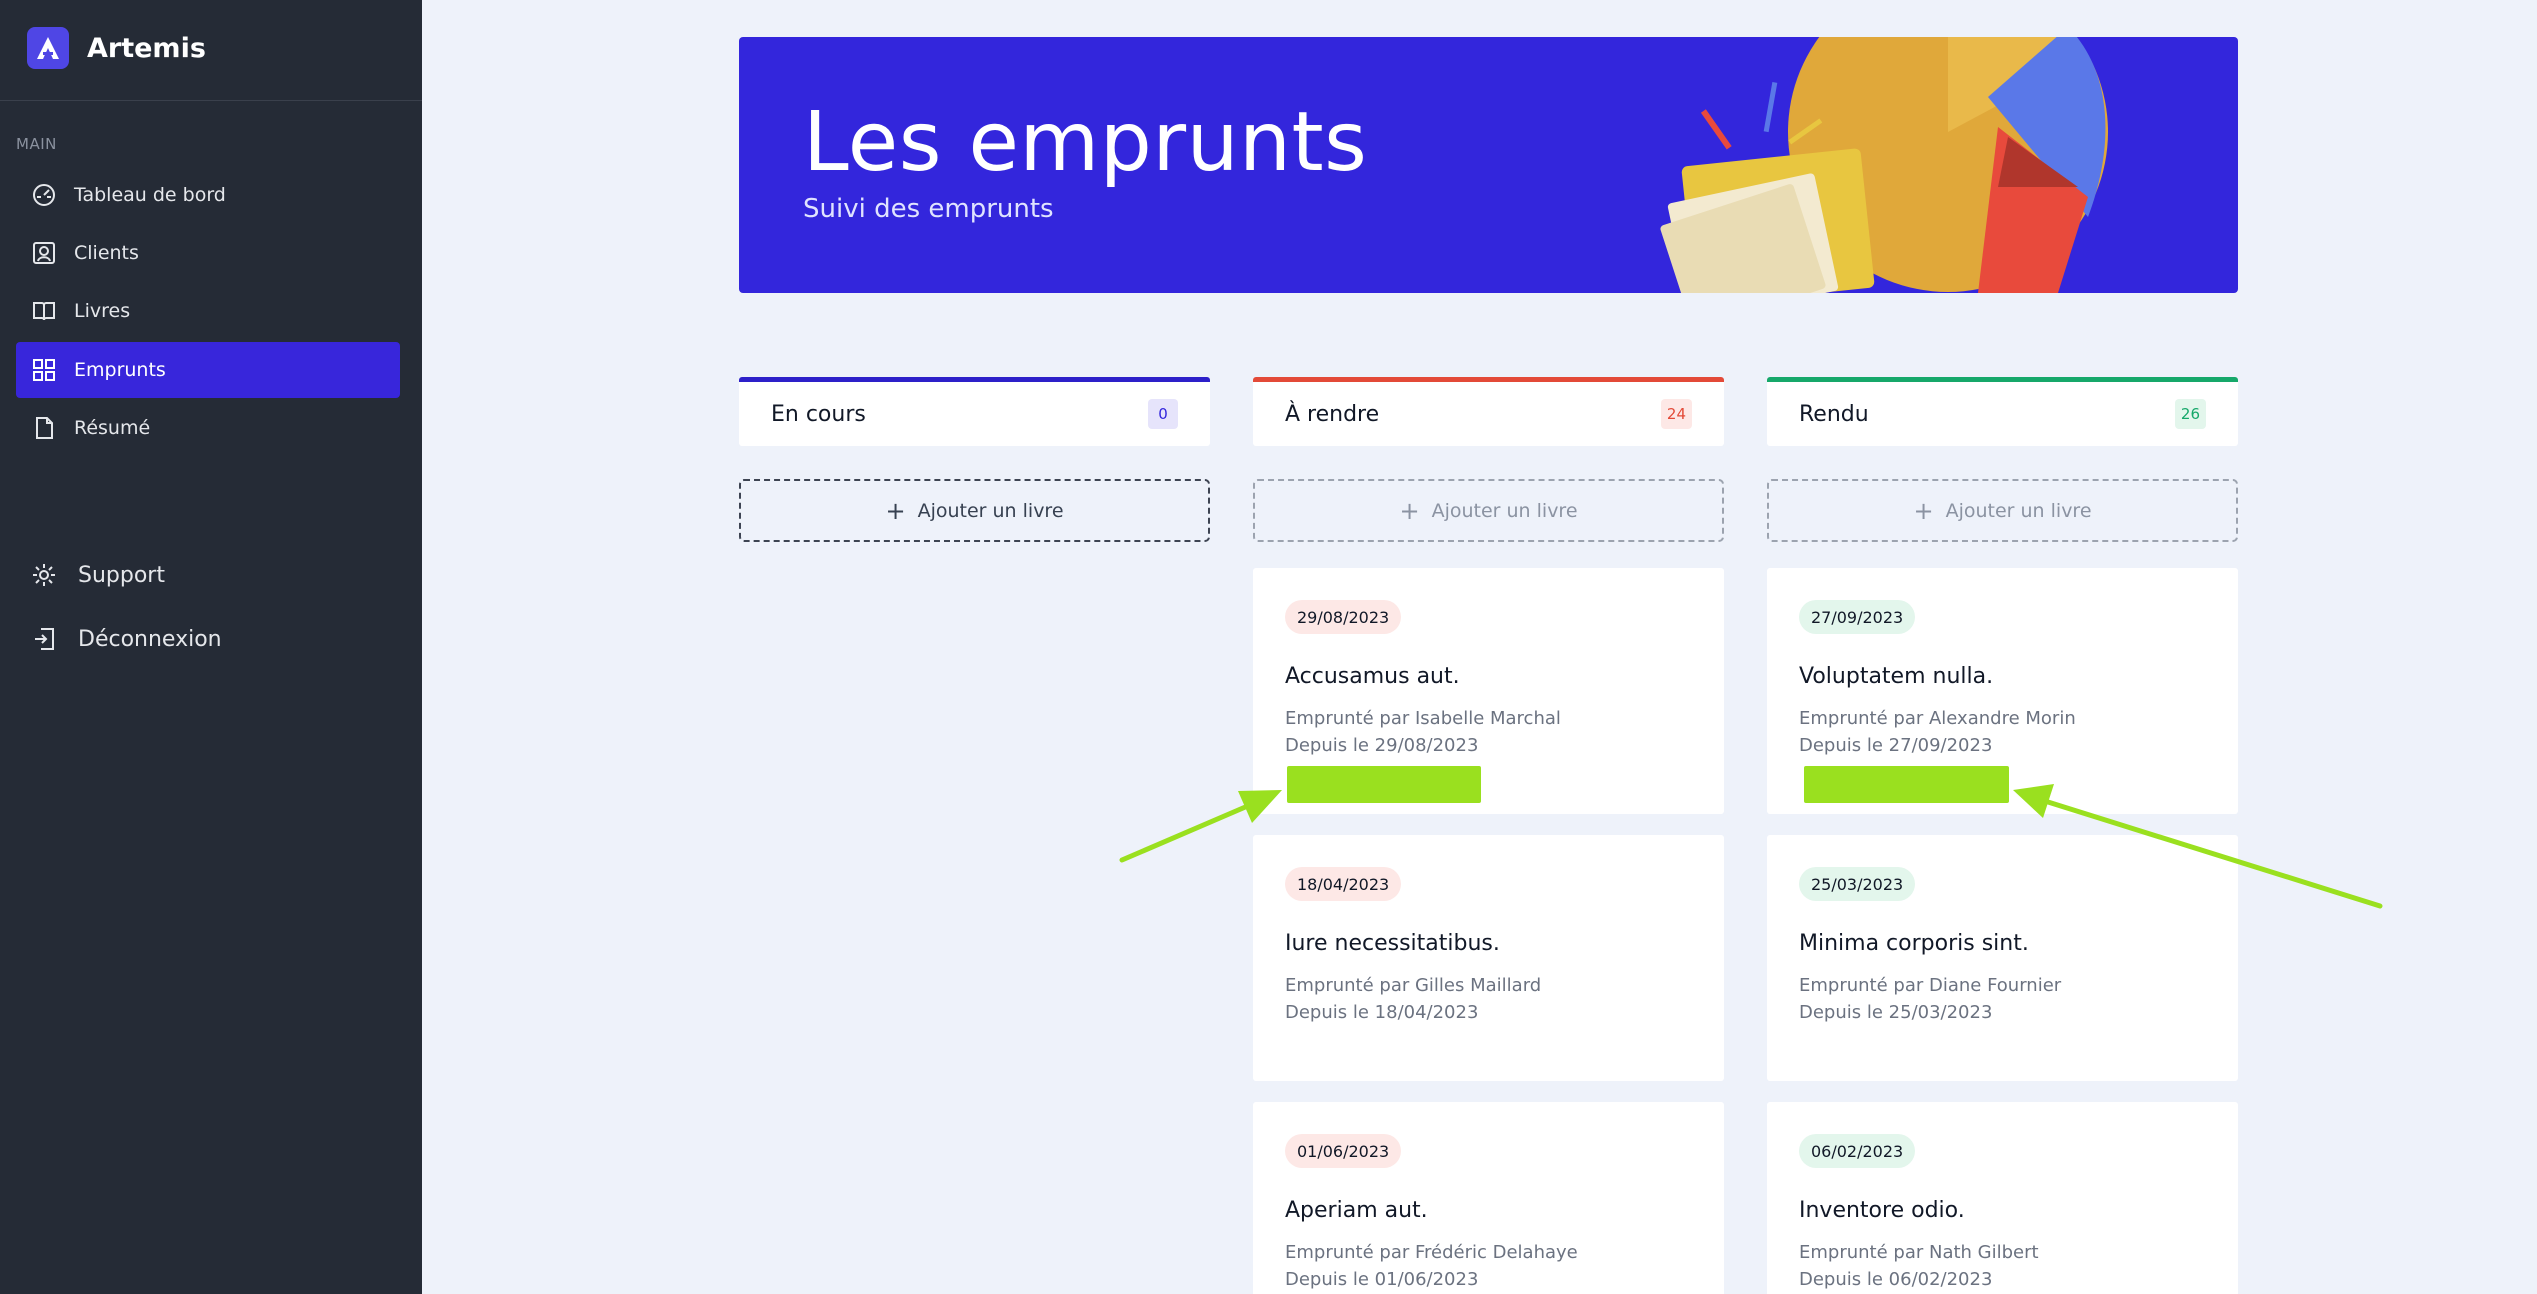 The image size is (2537, 1294). What do you see at coordinates (1896, 676) in the screenshot?
I see `book-title: Voluptatem nulla.` at bounding box center [1896, 676].